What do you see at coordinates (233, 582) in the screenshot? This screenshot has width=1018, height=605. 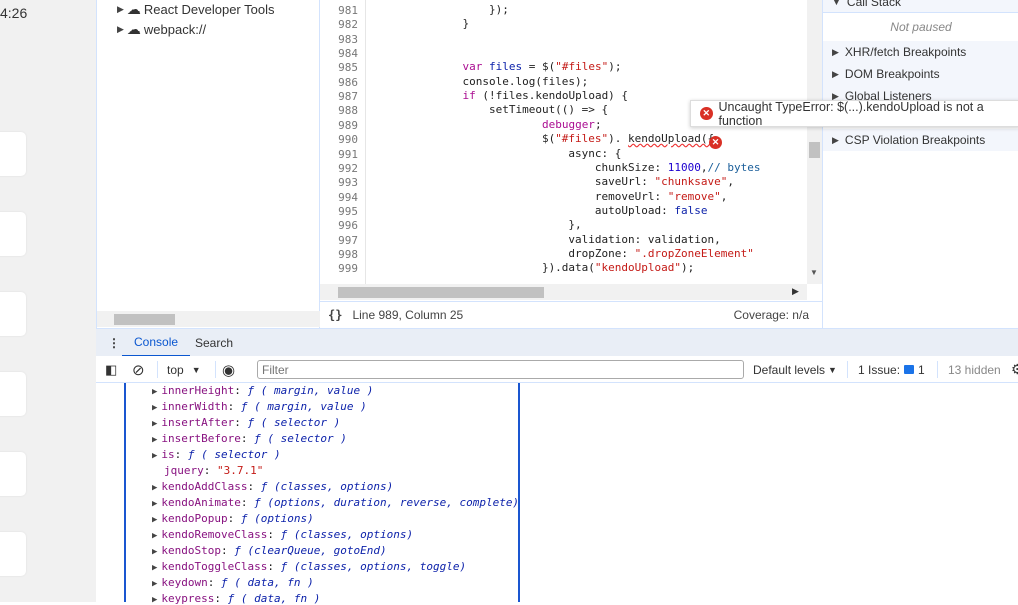 I see `console-property-row: ▶ keydown: ƒ ( data, fn )` at bounding box center [233, 582].